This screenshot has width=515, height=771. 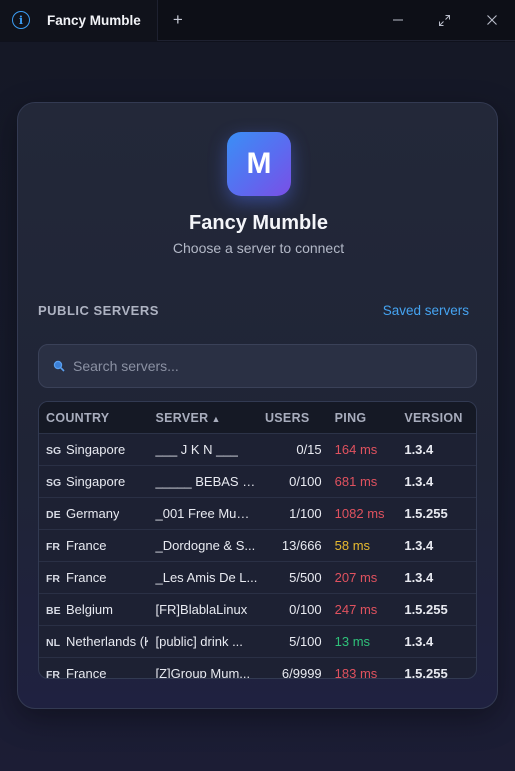 I want to click on country-code: BE, so click(x=53, y=611).